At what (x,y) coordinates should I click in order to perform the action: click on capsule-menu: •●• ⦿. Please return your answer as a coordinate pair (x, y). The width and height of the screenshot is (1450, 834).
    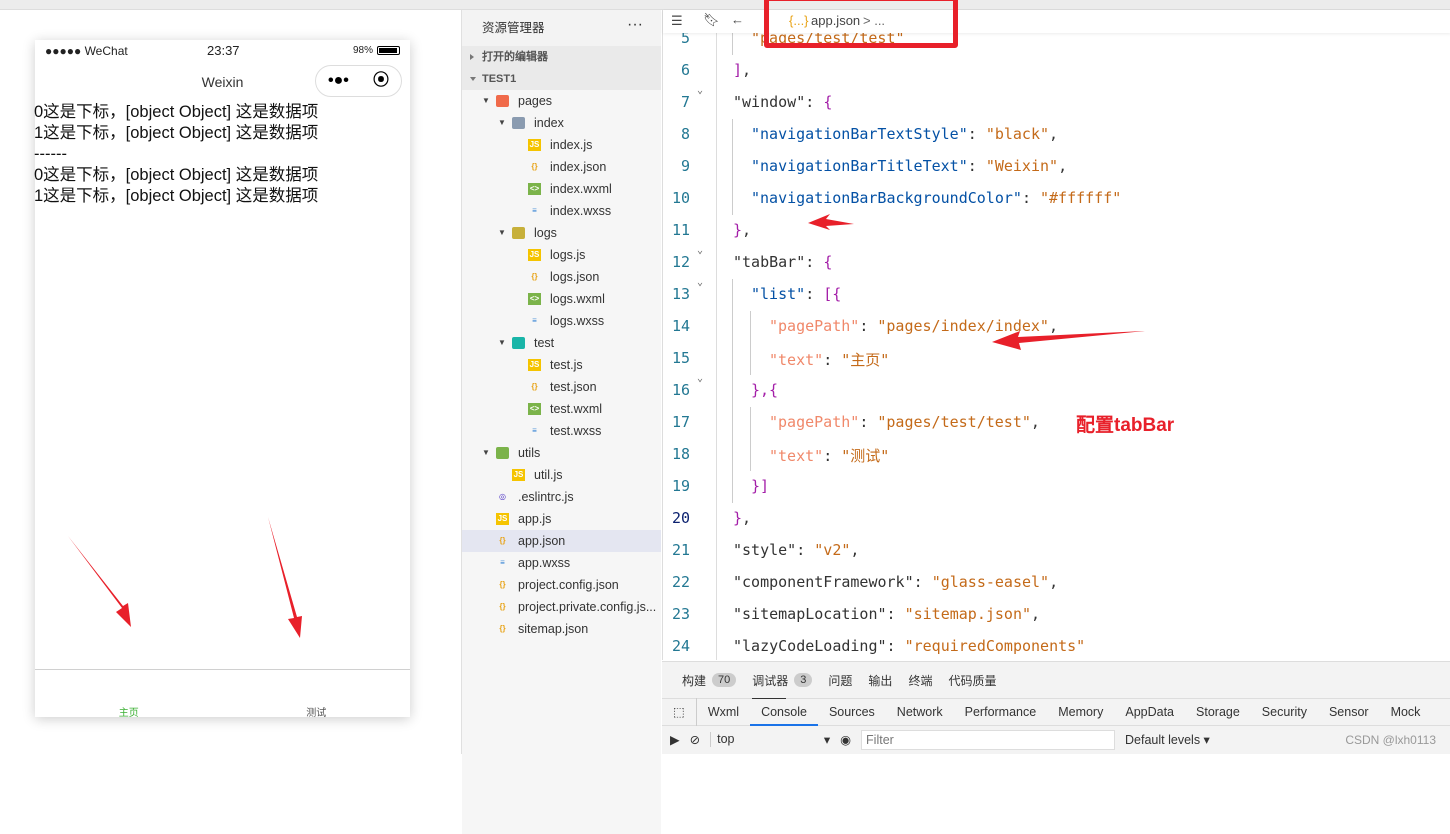
    Looking at the image, I should click on (358, 81).